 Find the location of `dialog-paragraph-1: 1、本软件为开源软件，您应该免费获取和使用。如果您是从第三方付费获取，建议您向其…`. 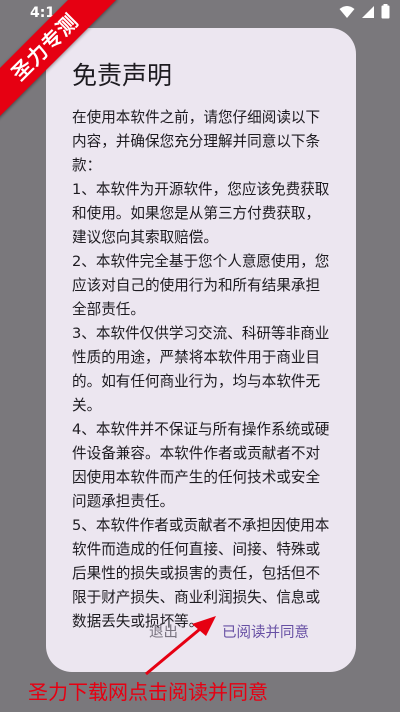

dialog-paragraph-1: 1、本软件为开源软件，您应该免费获取和使用。如果您是从第三方付费获取，建议您向其… is located at coordinates (201, 213).